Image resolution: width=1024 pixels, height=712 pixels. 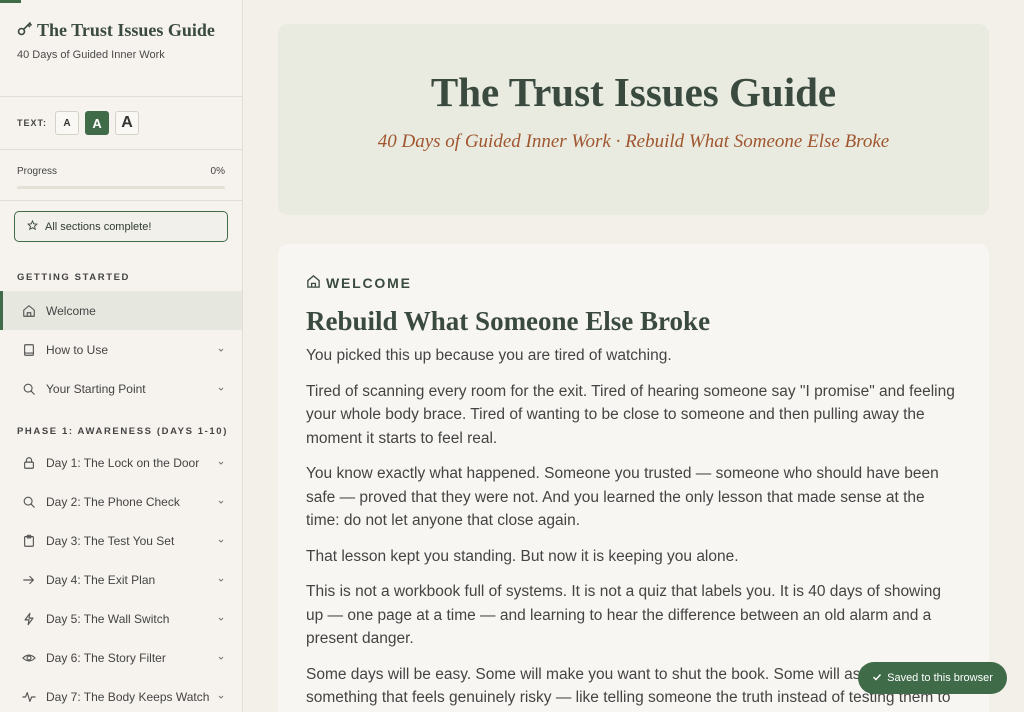 What do you see at coordinates (121, 310) in the screenshot?
I see `sidebar-item-welcome: Welcome` at bounding box center [121, 310].